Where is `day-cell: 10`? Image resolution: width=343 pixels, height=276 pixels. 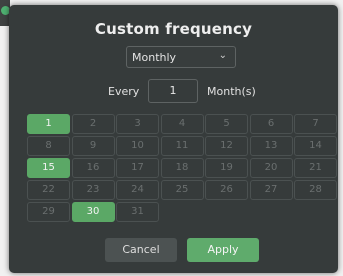
day-cell: 10 is located at coordinates (137, 146).